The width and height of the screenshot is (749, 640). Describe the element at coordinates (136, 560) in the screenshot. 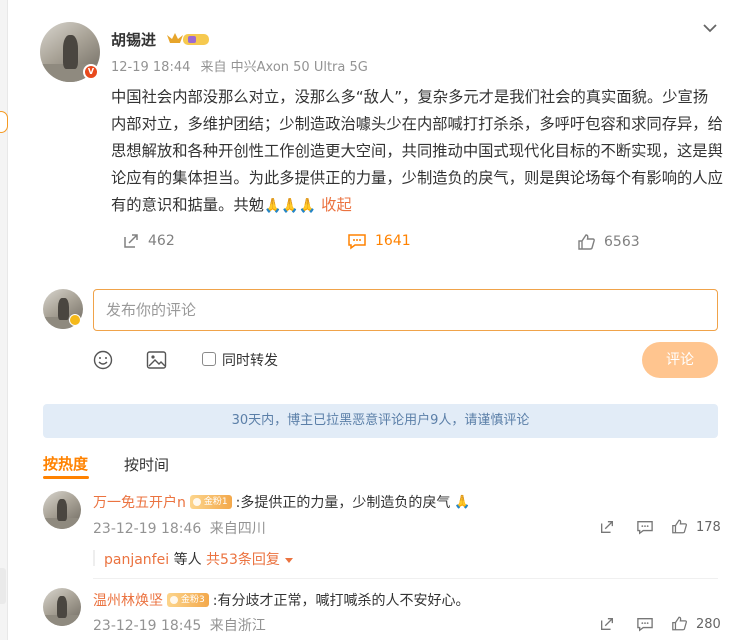

I see `reply-user: panjanfei` at that location.